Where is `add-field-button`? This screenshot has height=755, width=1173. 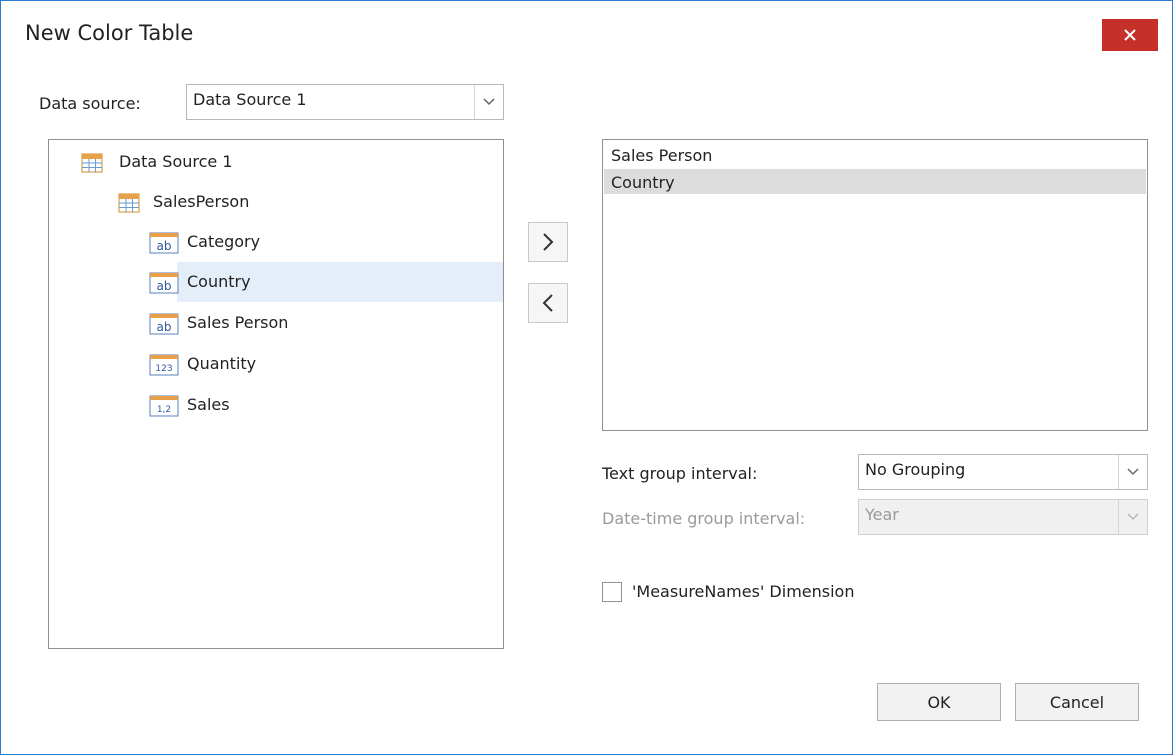
add-field-button is located at coordinates (548, 242).